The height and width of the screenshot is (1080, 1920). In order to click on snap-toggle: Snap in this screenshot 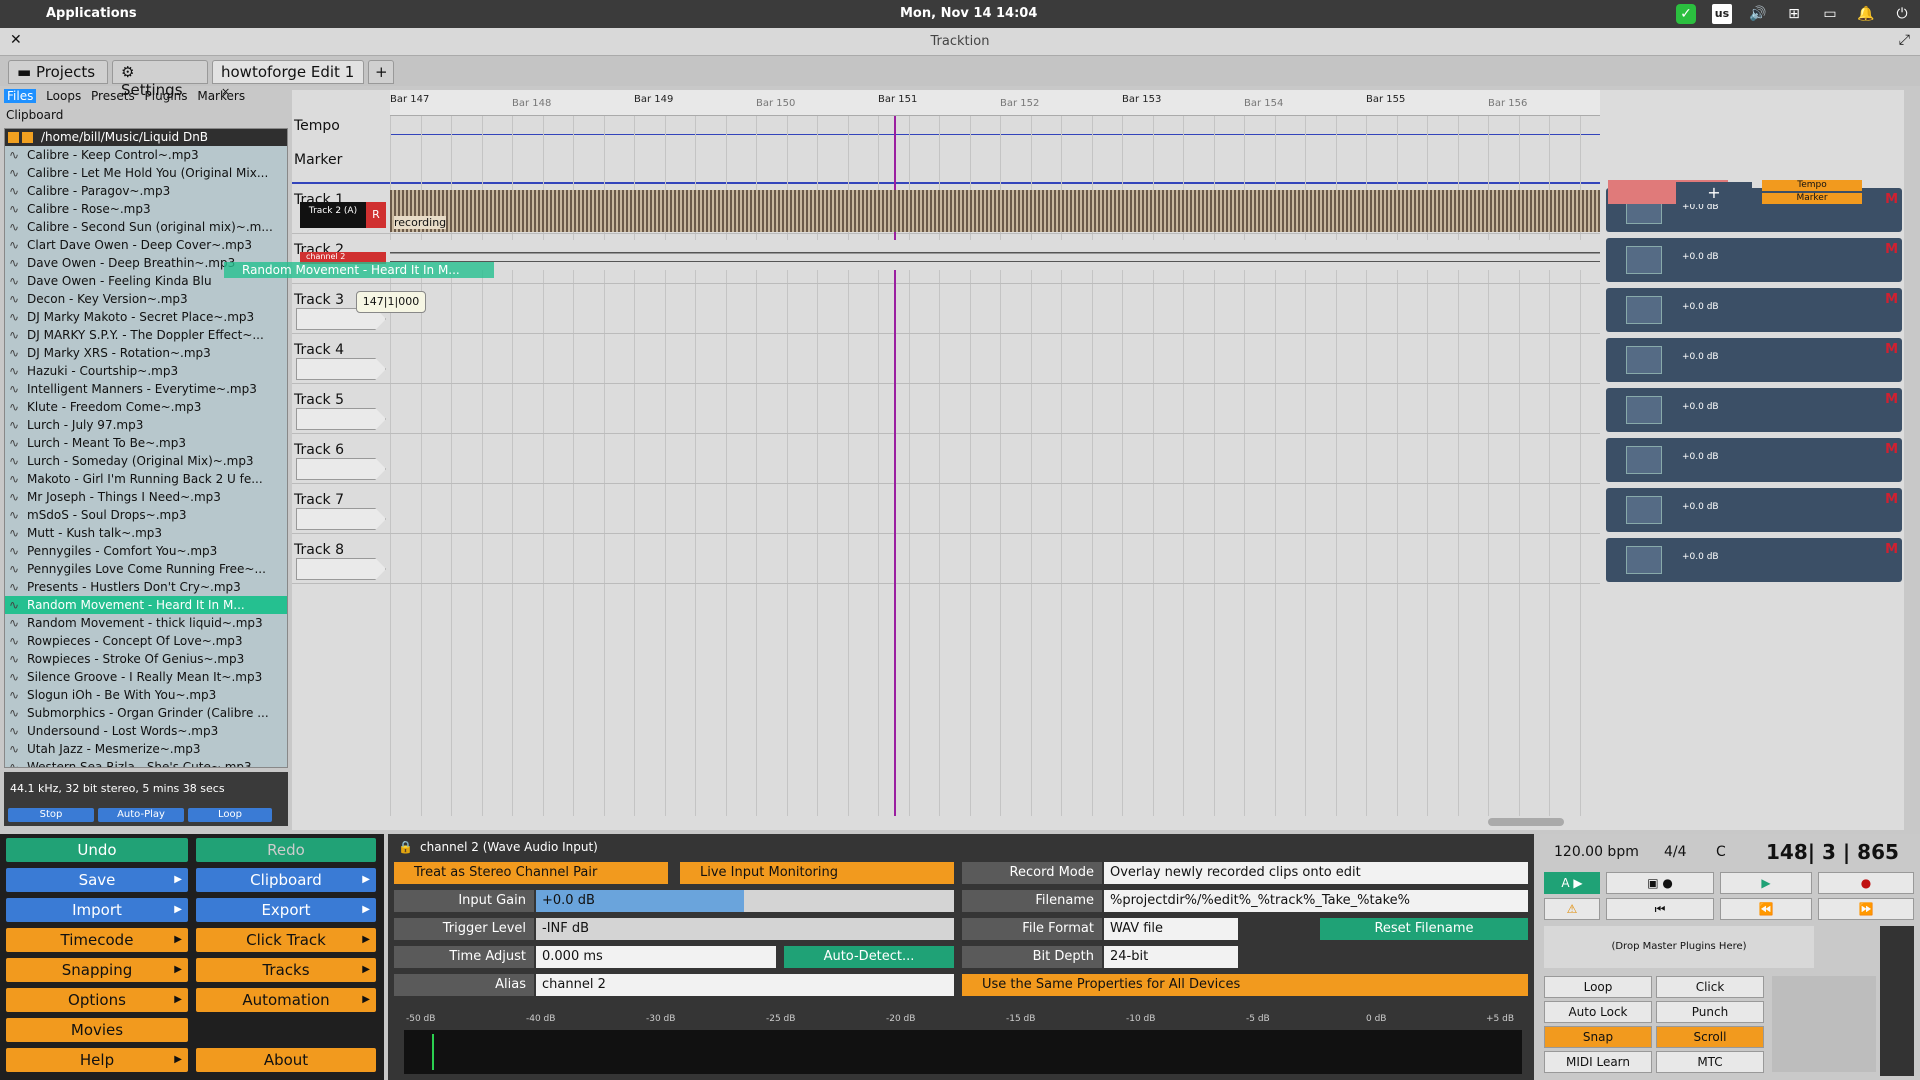, I will do `click(1598, 1037)`.